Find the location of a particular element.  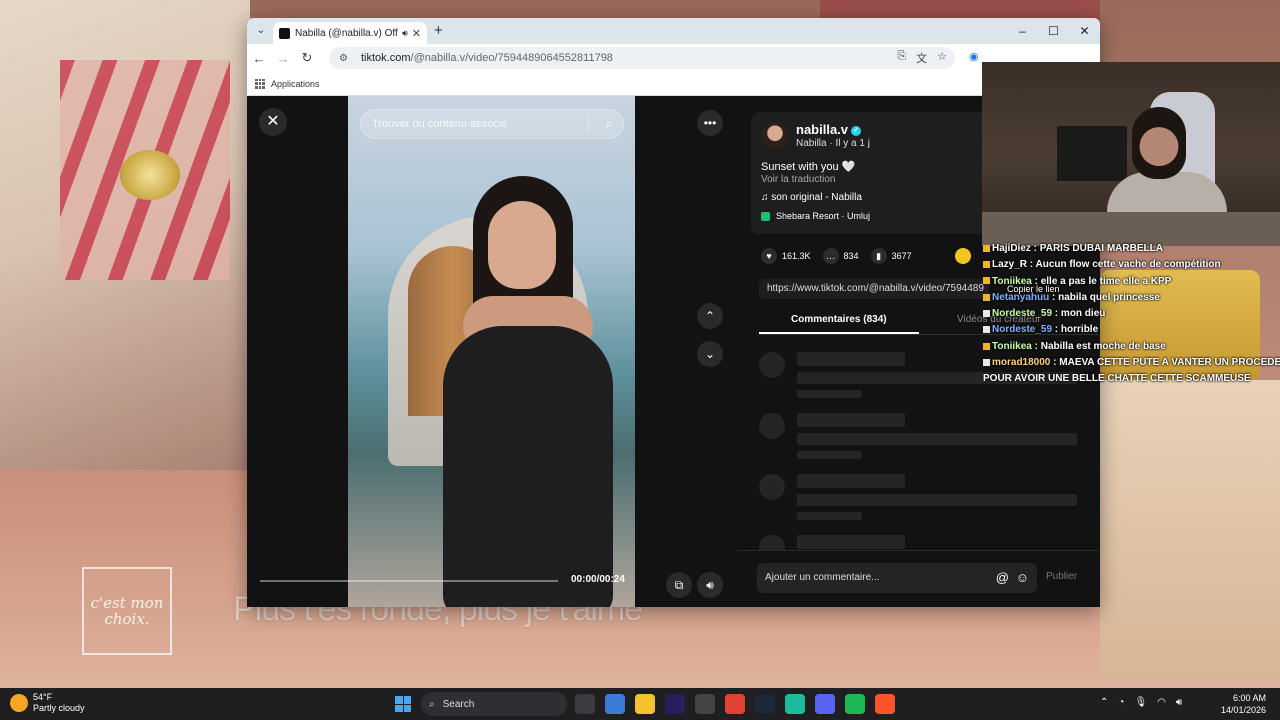

pip-button: ⧉ is located at coordinates (679, 585).